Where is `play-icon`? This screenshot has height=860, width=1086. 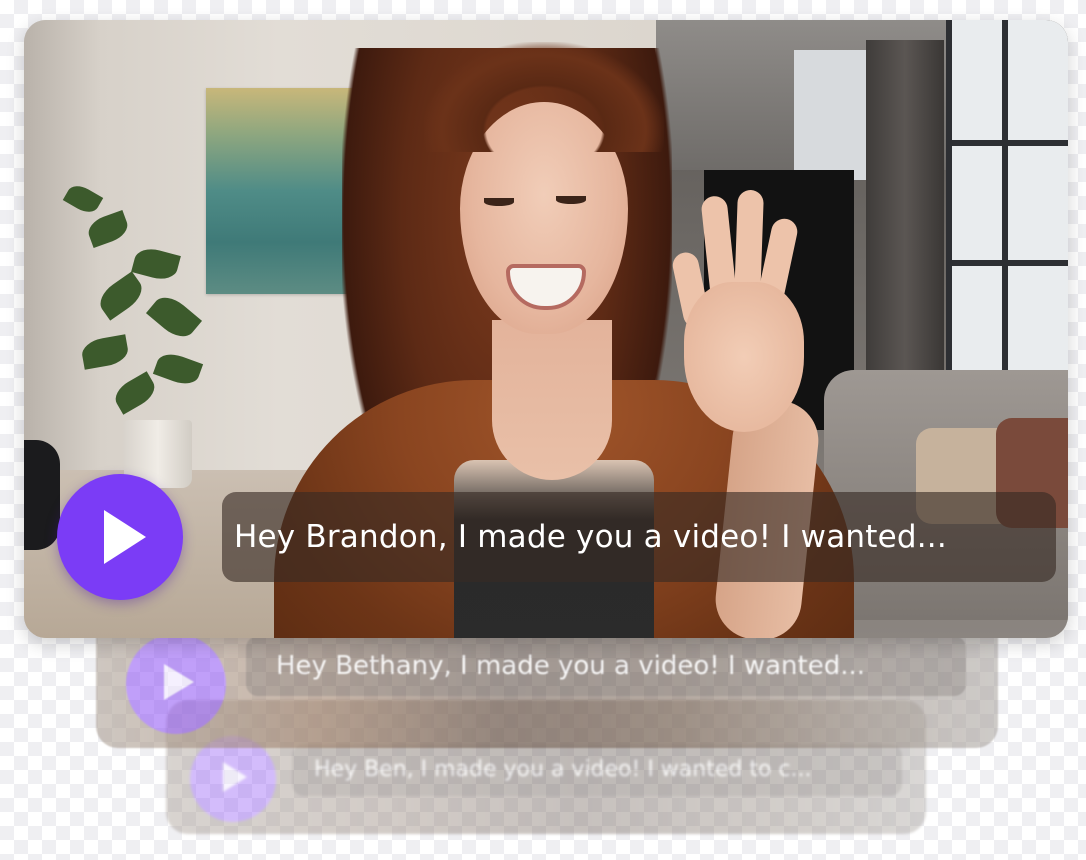
play-icon is located at coordinates (125, 537).